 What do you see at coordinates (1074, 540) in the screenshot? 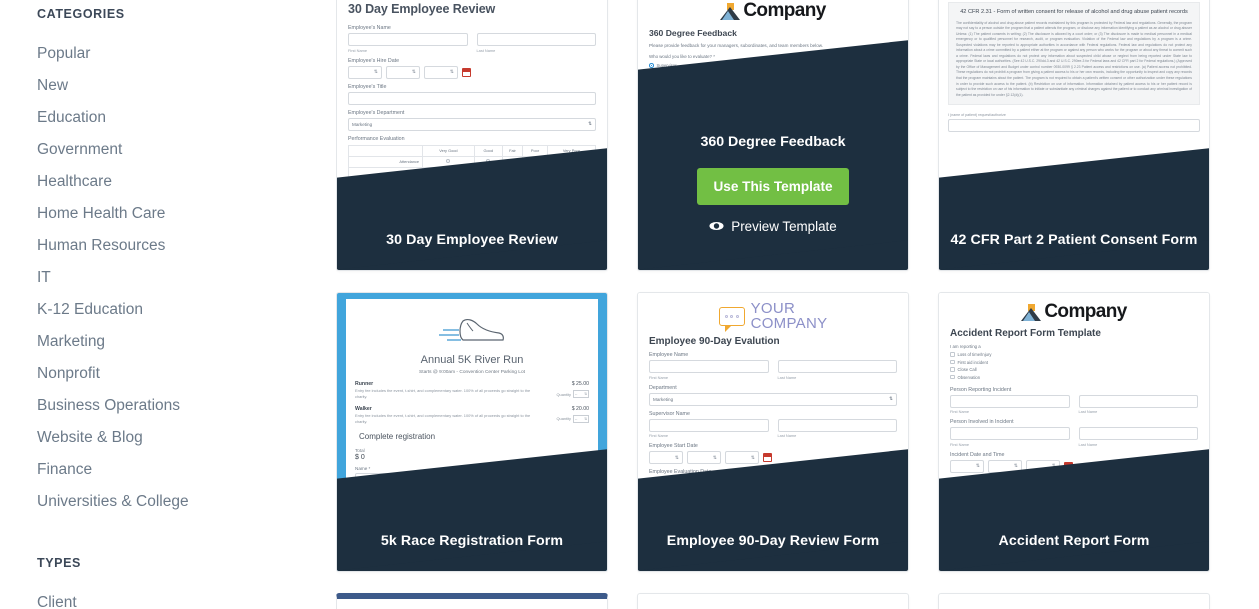
I see `card-title: Accident Report Form` at bounding box center [1074, 540].